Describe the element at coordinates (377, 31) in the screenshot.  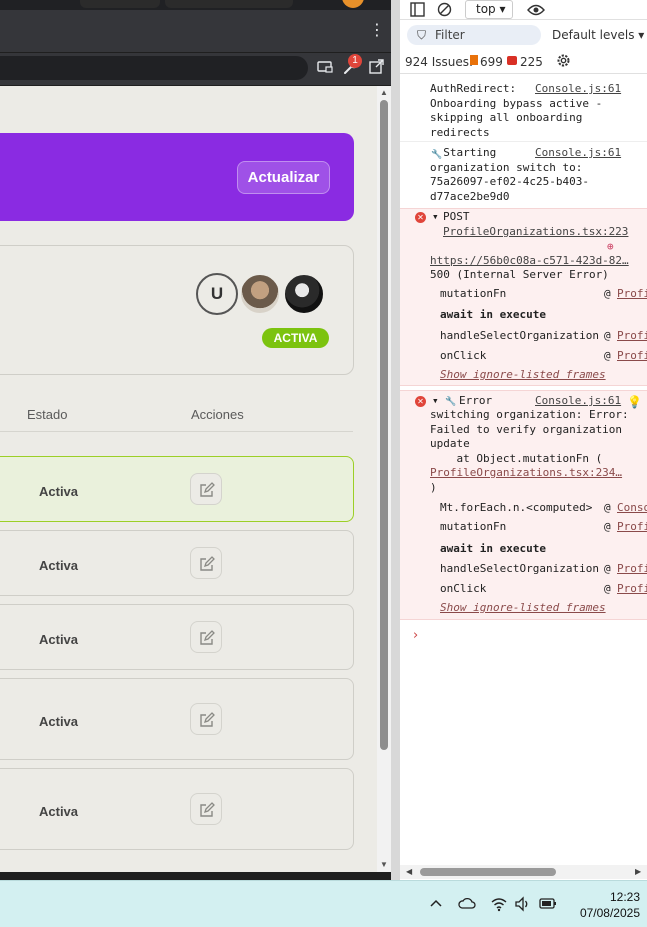
I see `browser-menu-icon: ⋮` at that location.